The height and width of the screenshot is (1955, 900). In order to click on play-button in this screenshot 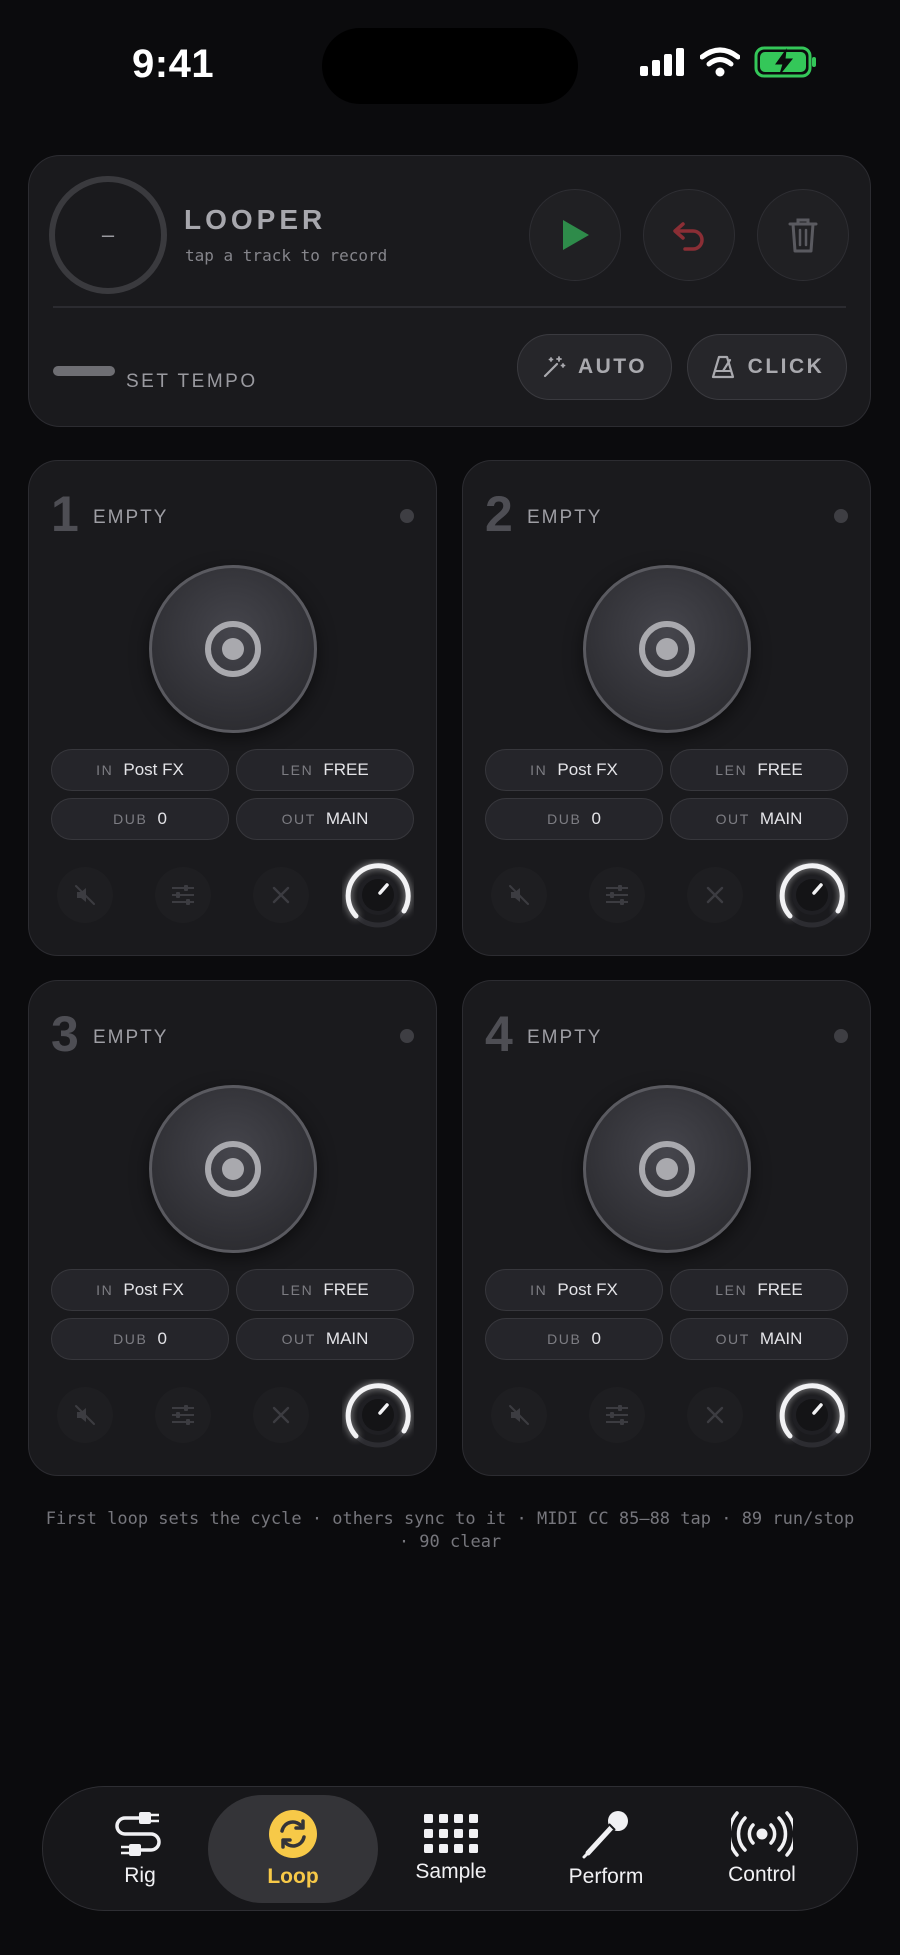, I will do `click(575, 235)`.